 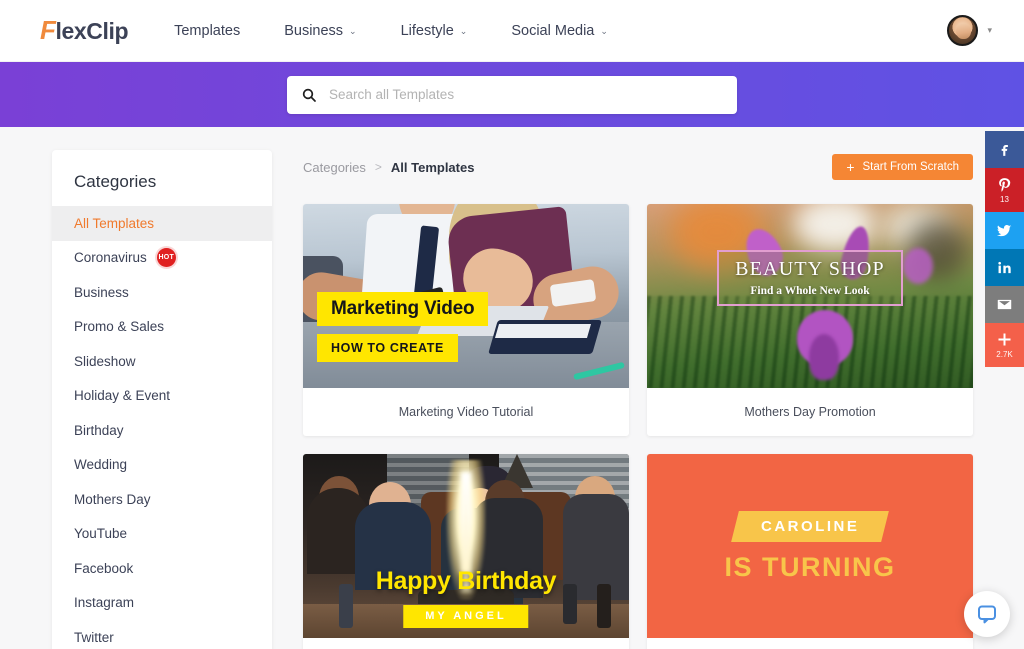 I want to click on search-icon, so click(x=309, y=95).